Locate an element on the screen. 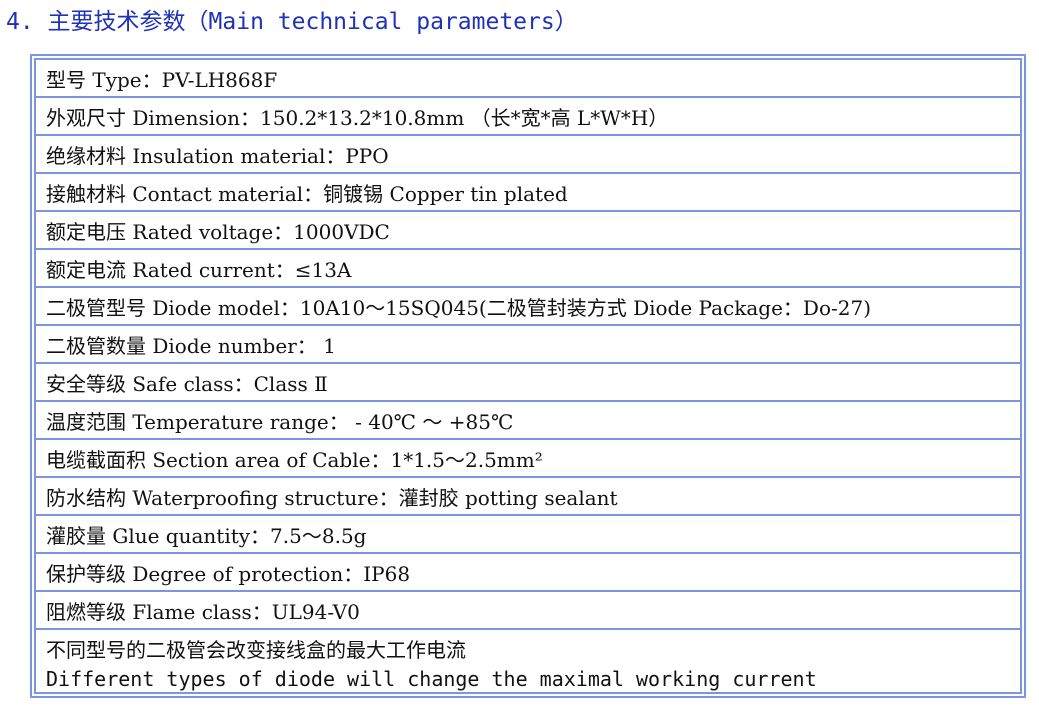 The height and width of the screenshot is (707, 1039). diode-note-chinese: 不同型号的二极管会改变接线盒的最大工作电流 is located at coordinates (256, 650).